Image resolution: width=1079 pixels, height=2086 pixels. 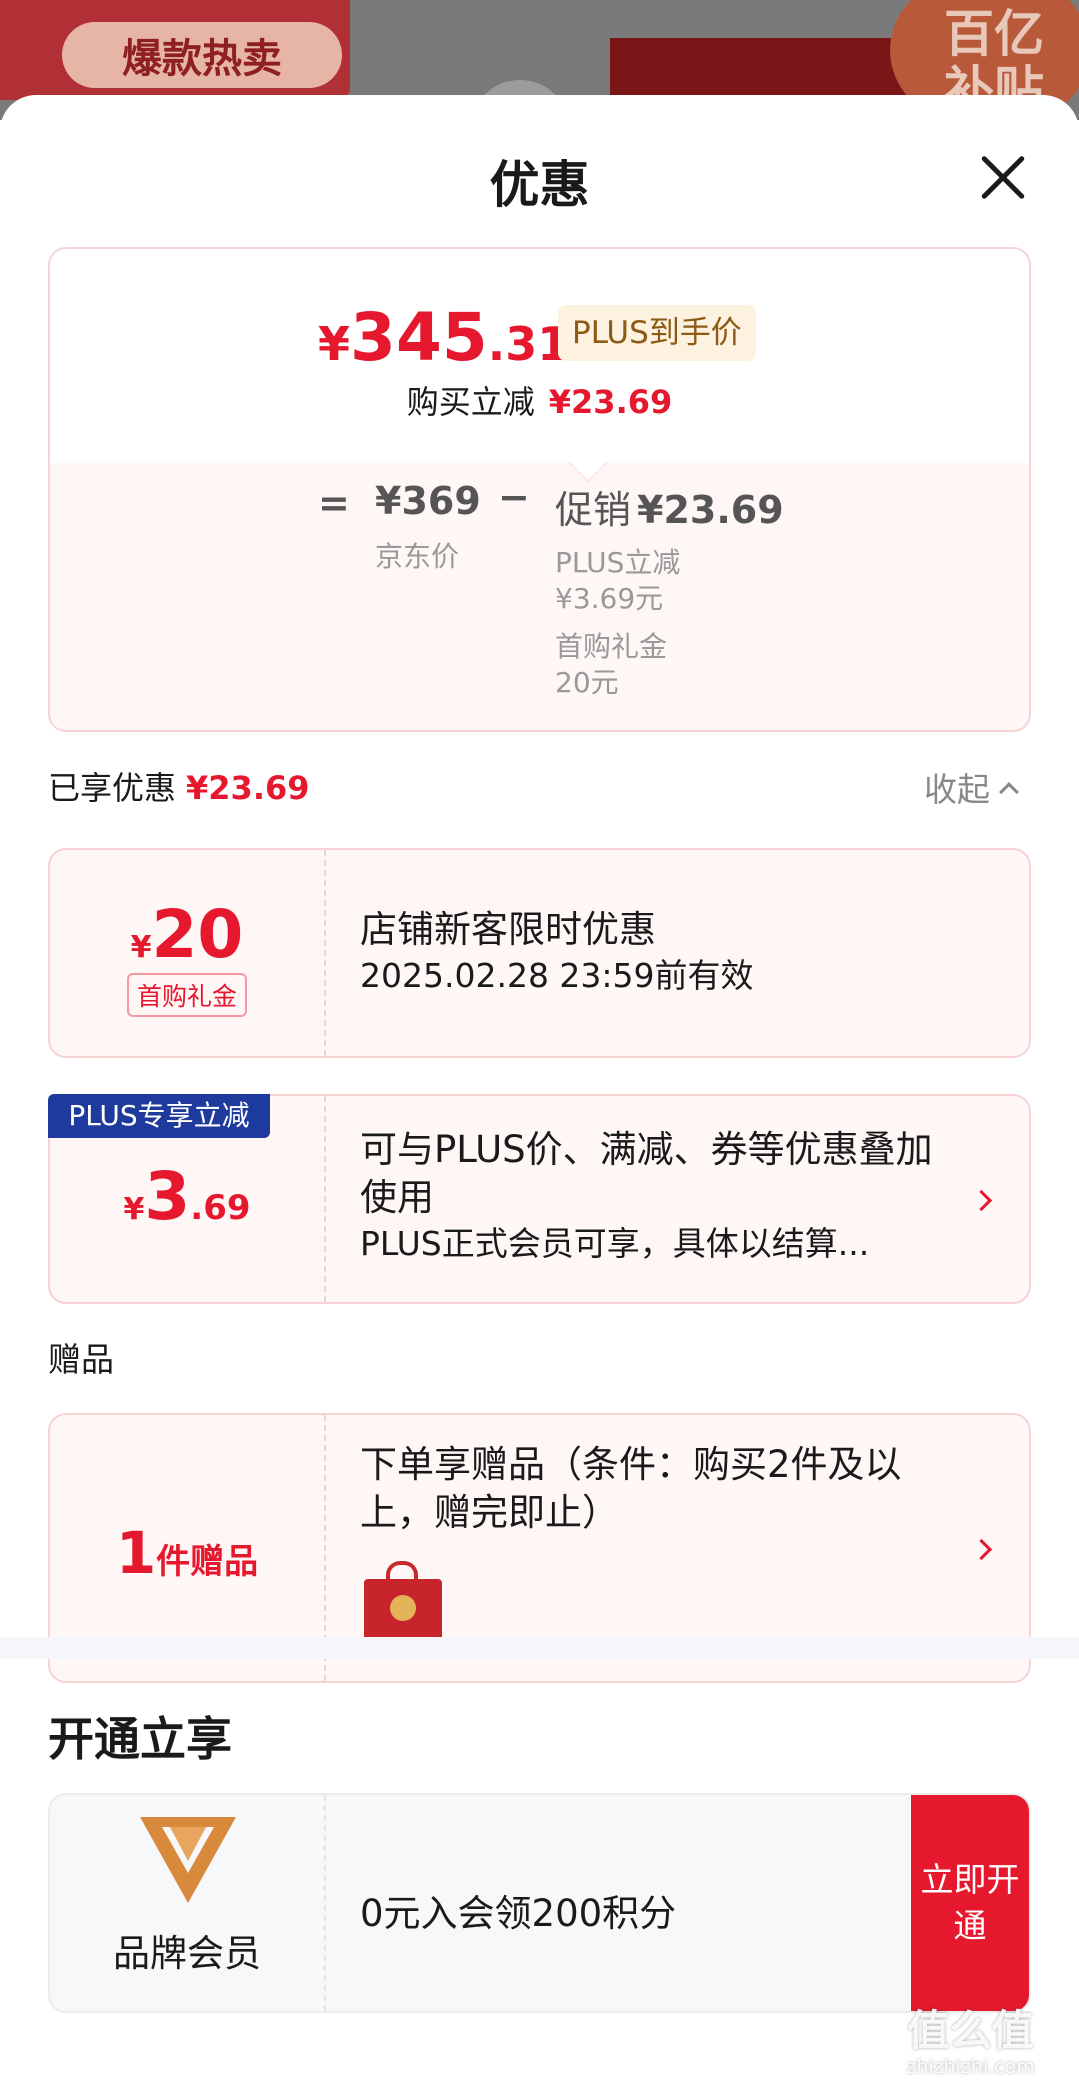 I want to click on gift-bag-icon, so click(x=403, y=1603).